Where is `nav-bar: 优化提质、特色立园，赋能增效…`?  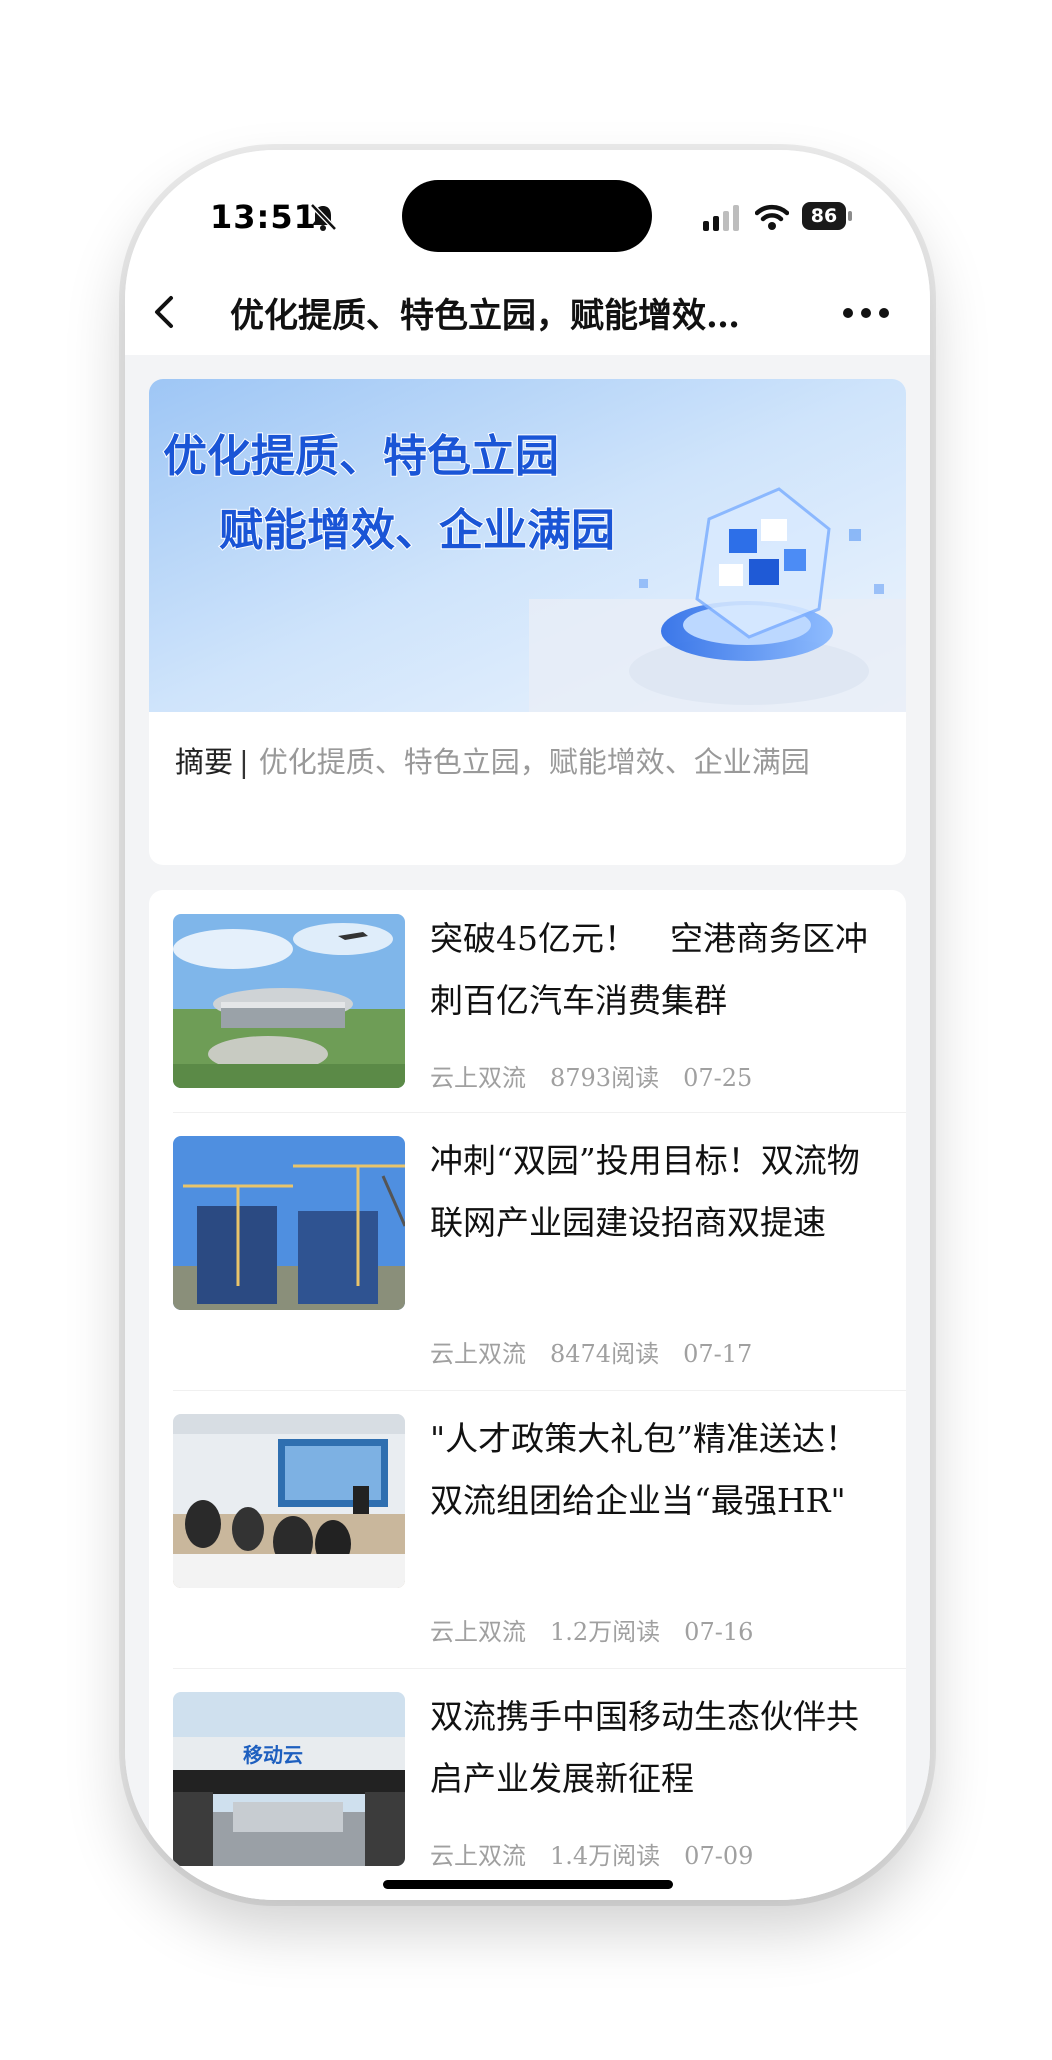 nav-bar: 优化提质、特色立园，赋能增效… is located at coordinates (527, 312).